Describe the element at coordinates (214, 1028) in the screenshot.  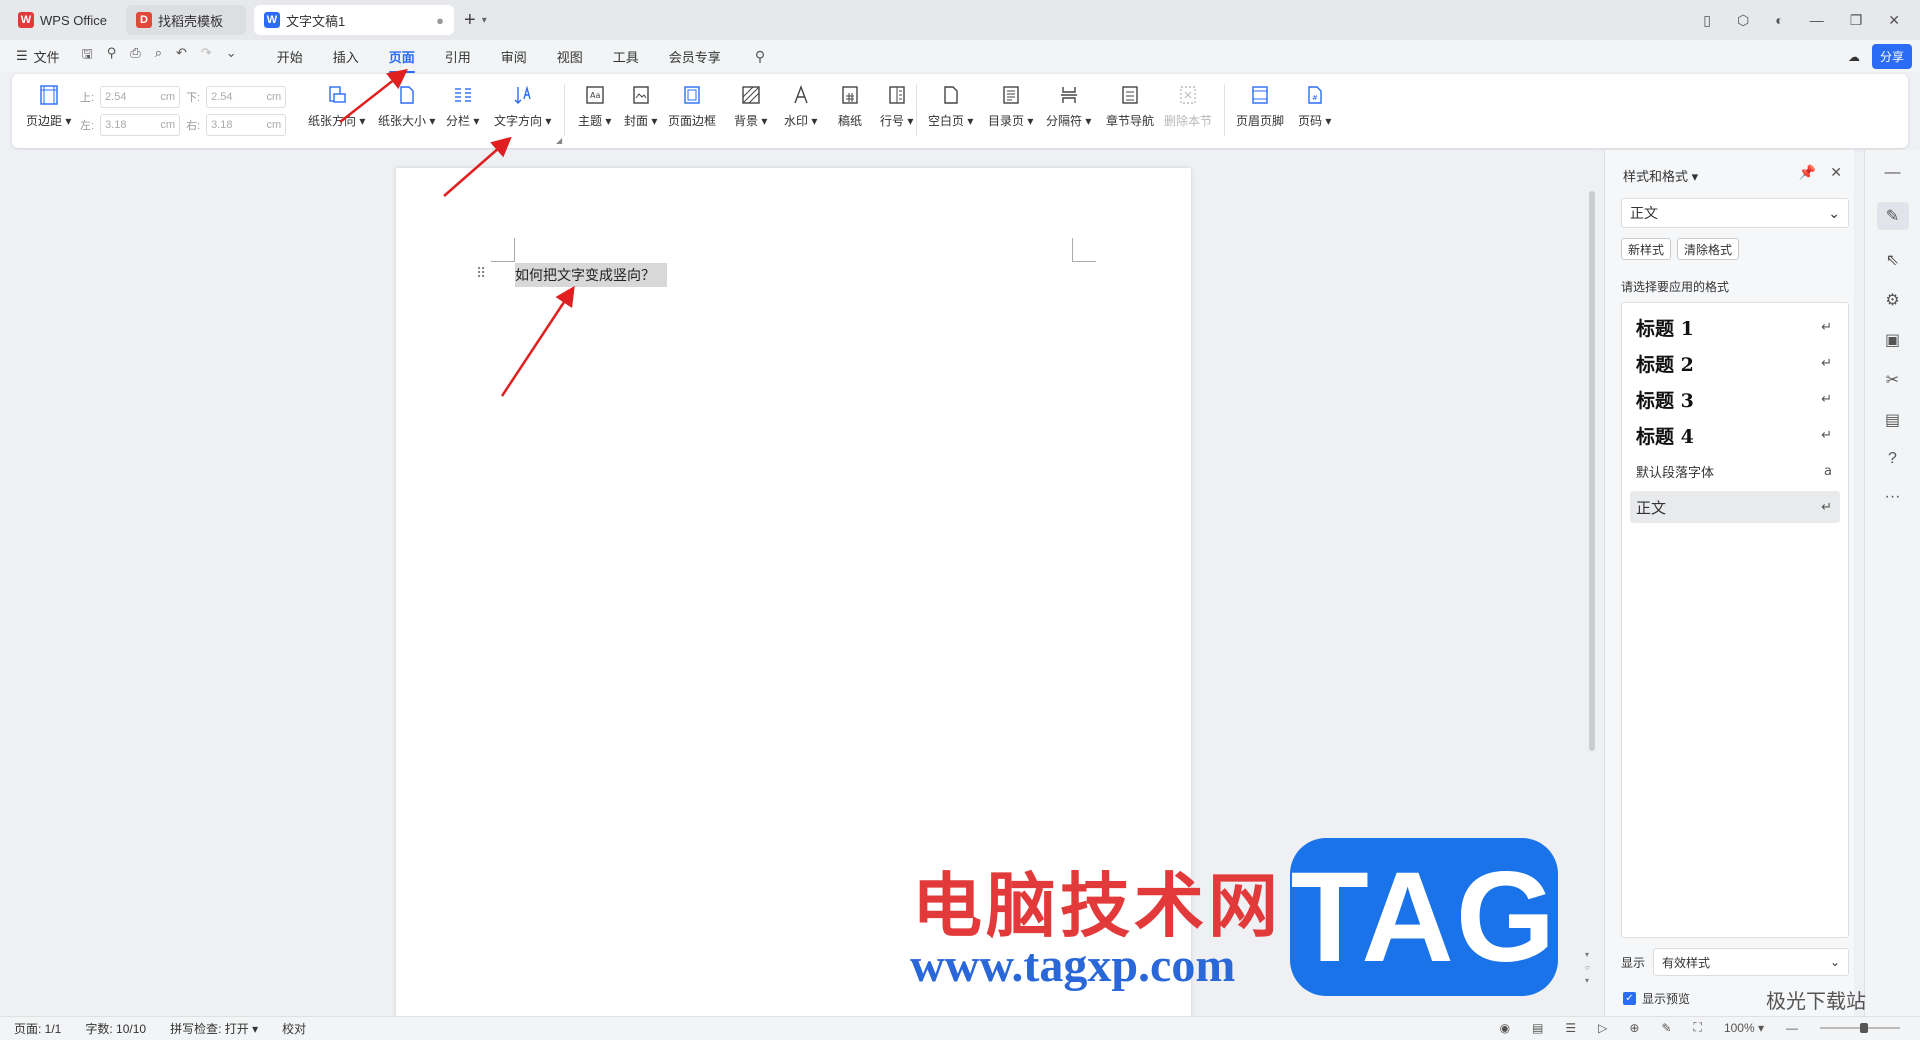
I see `spell-check: 拼写检查: 打开 ▾` at that location.